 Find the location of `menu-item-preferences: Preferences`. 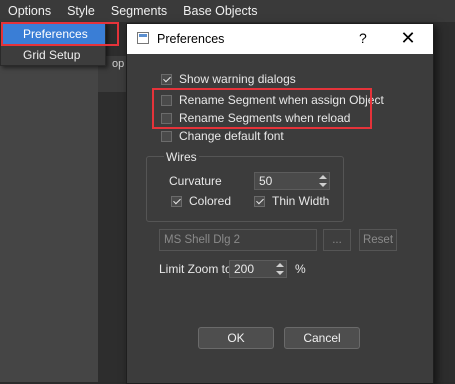

menu-item-preferences: Preferences is located at coordinates (53, 34).